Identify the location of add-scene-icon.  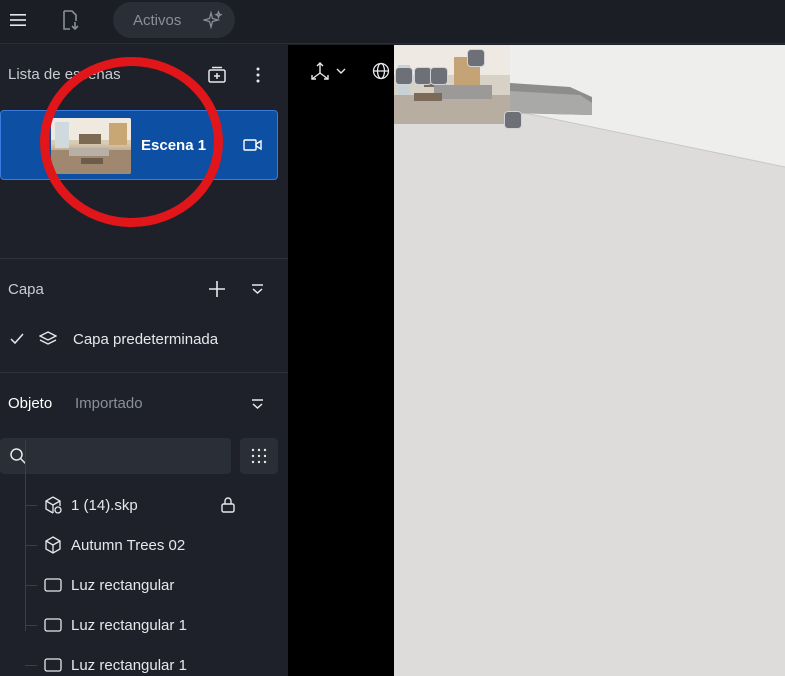
(217, 75).